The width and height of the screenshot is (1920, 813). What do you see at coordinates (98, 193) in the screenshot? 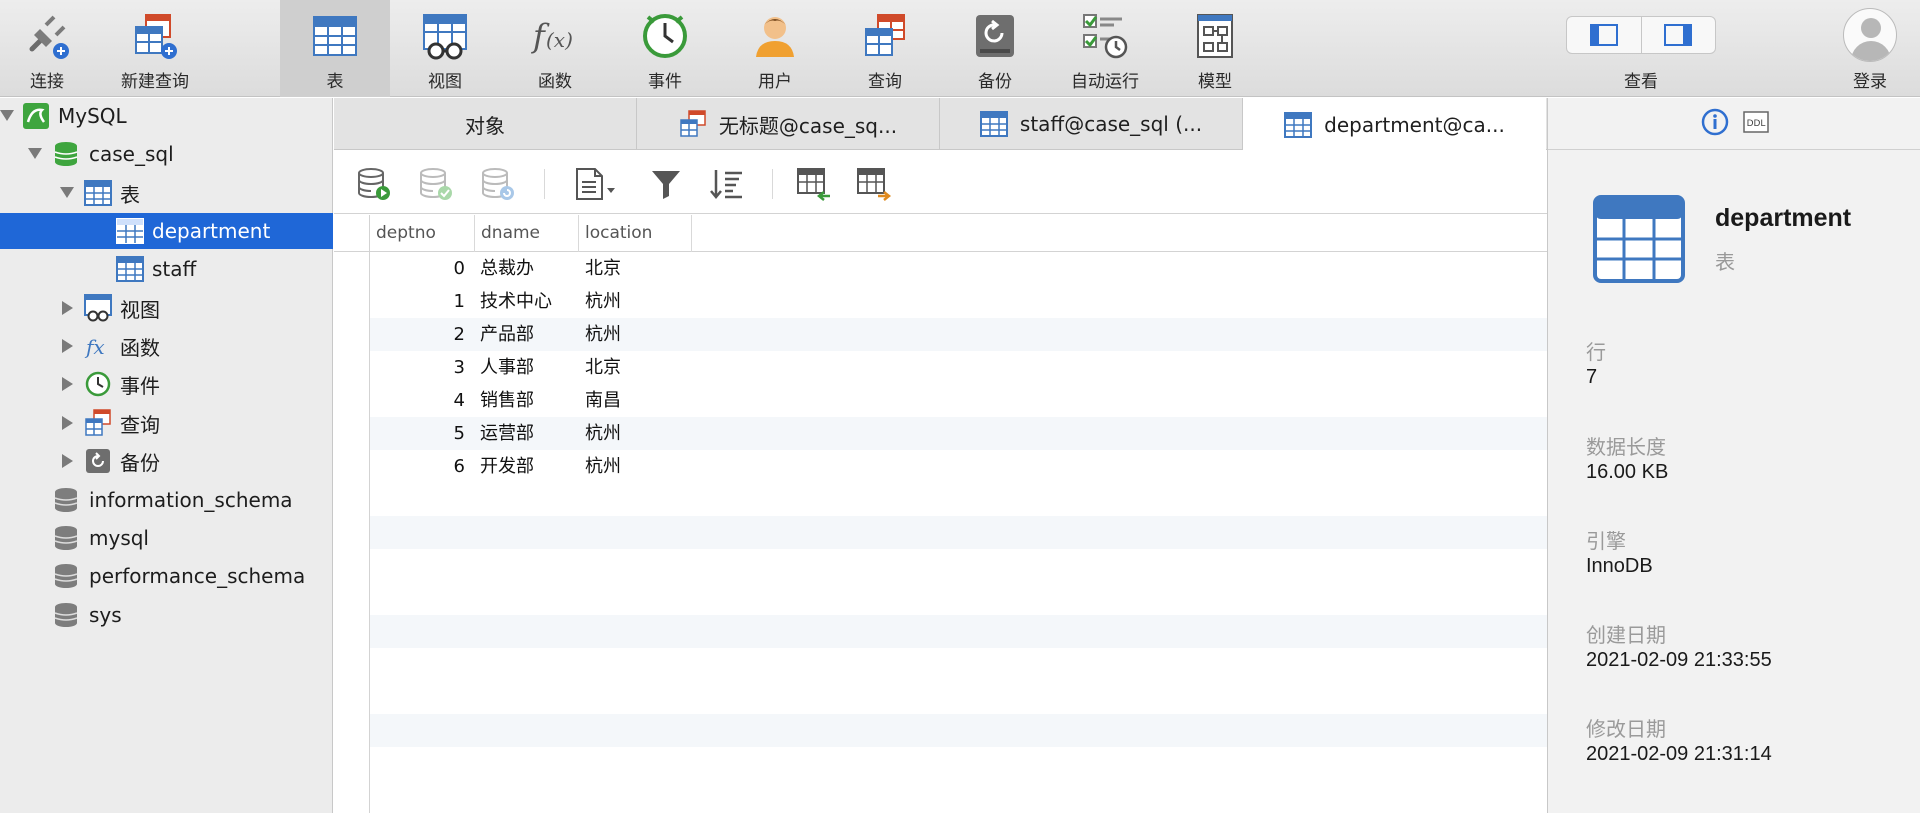
I see `table-group-icon` at bounding box center [98, 193].